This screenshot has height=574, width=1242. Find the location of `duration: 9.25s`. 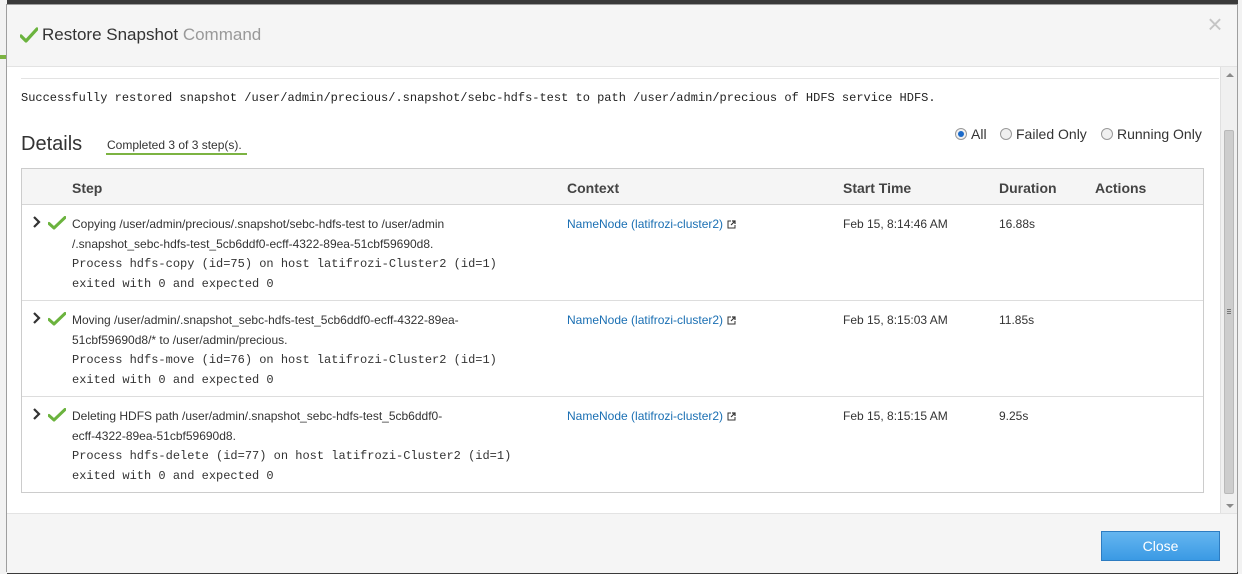

duration: 9.25s is located at coordinates (1014, 416).